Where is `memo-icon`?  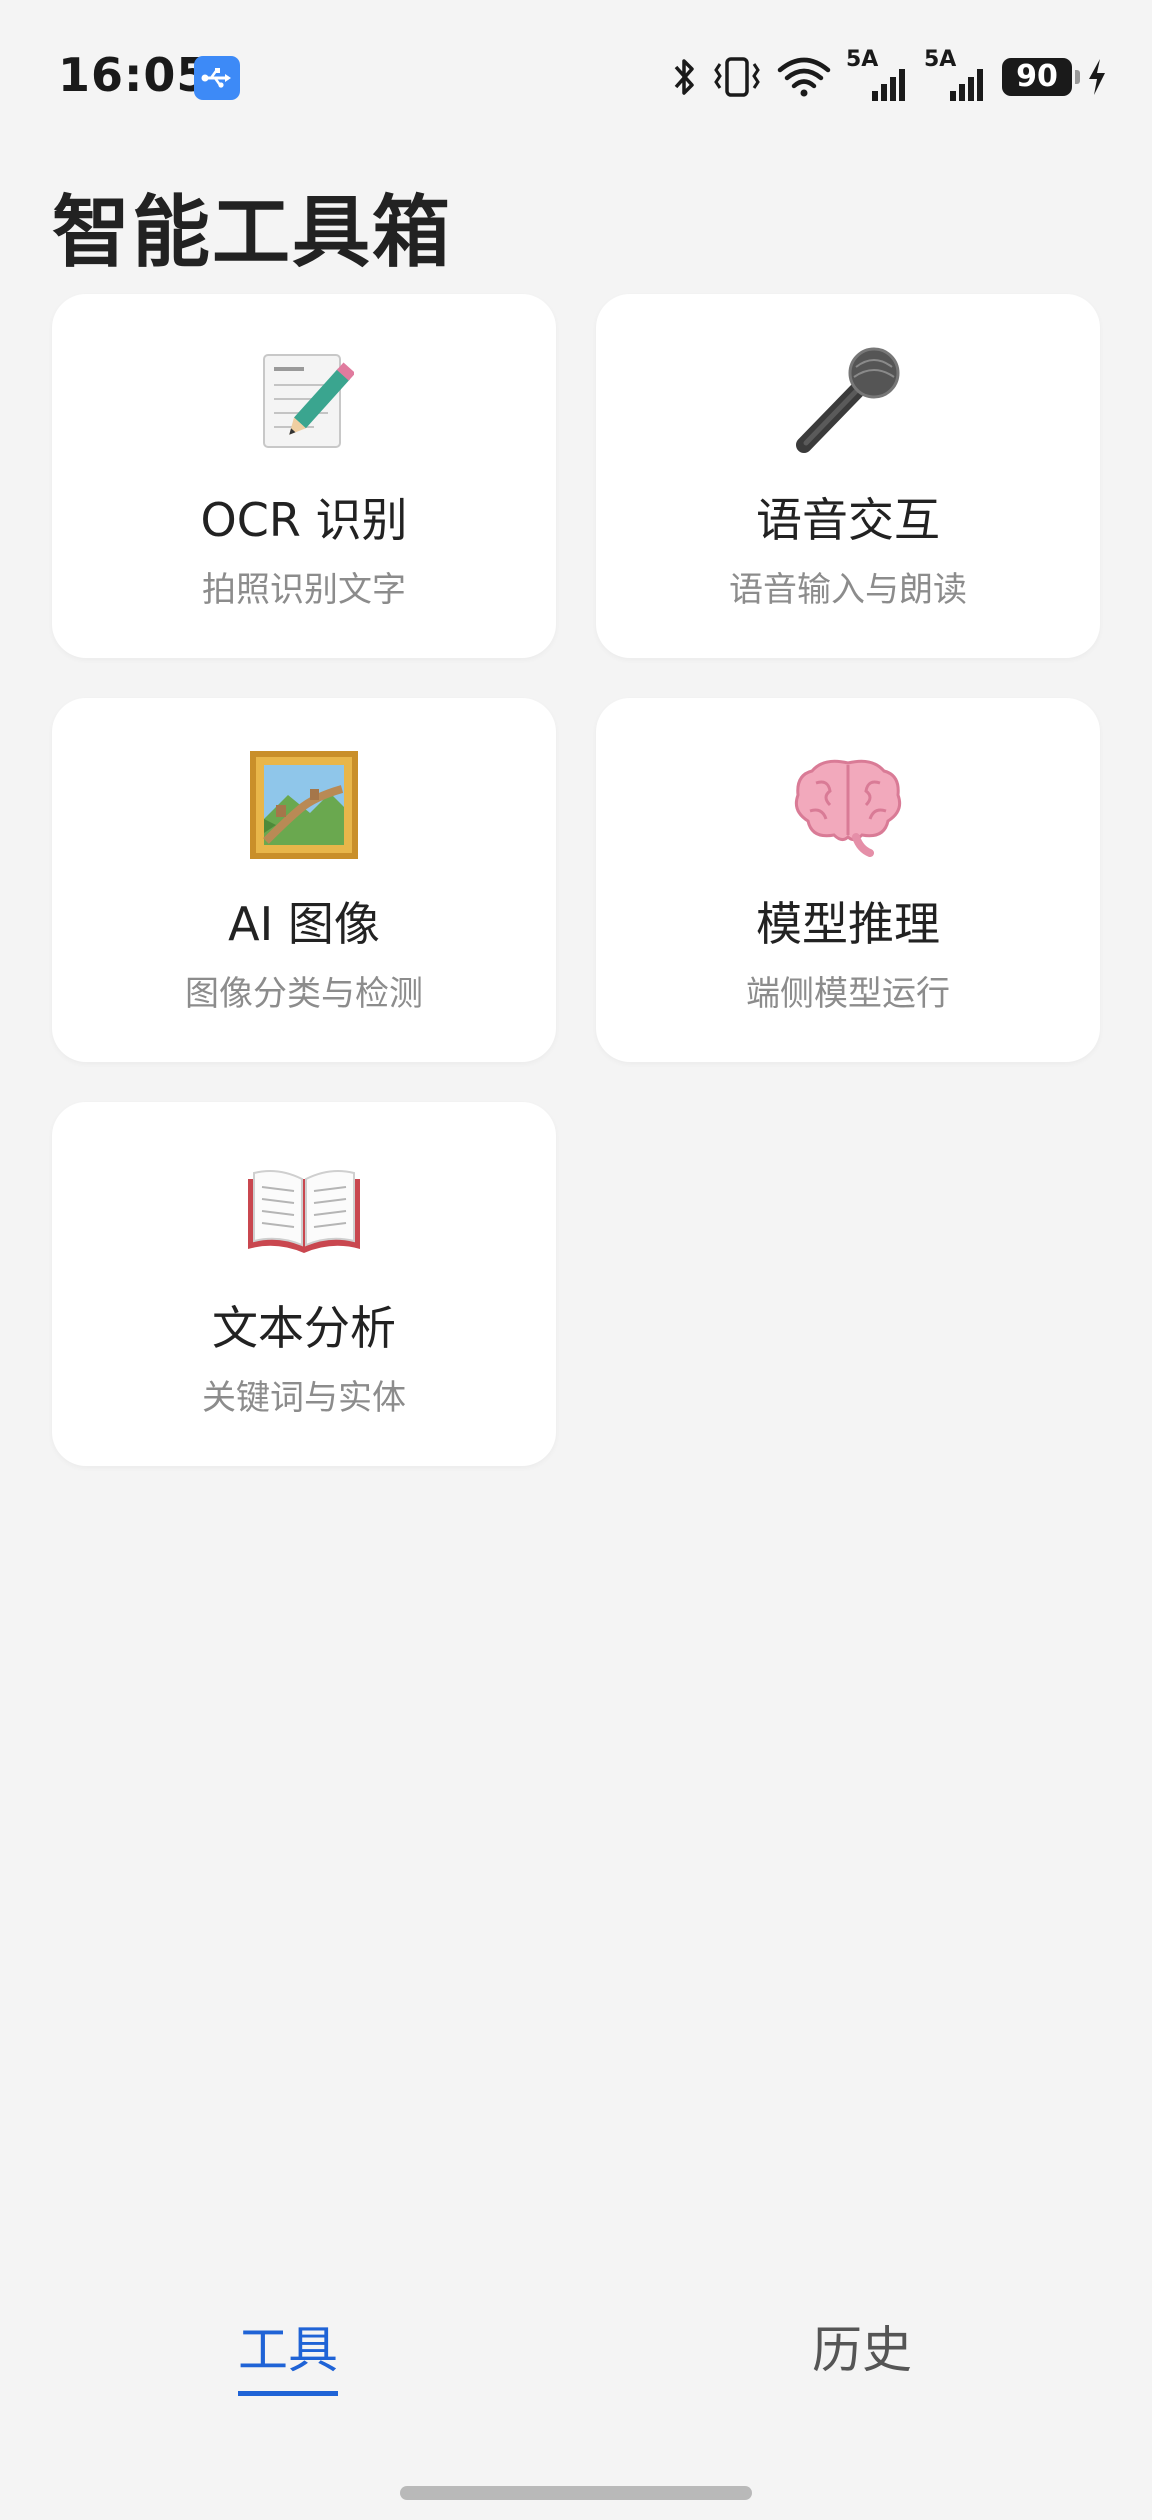
memo-icon is located at coordinates (304, 401).